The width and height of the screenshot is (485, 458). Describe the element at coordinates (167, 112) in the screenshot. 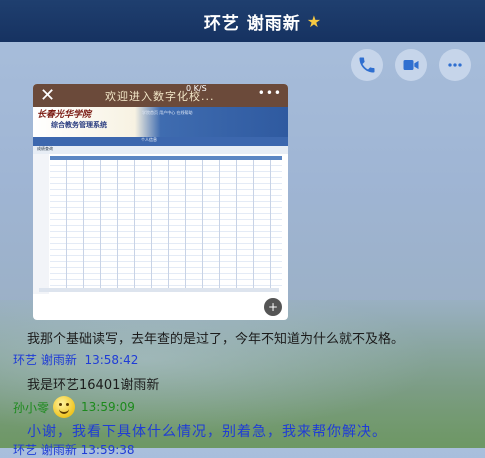

I see `header-links: 学院首页 用户中心 在线帮助` at that location.